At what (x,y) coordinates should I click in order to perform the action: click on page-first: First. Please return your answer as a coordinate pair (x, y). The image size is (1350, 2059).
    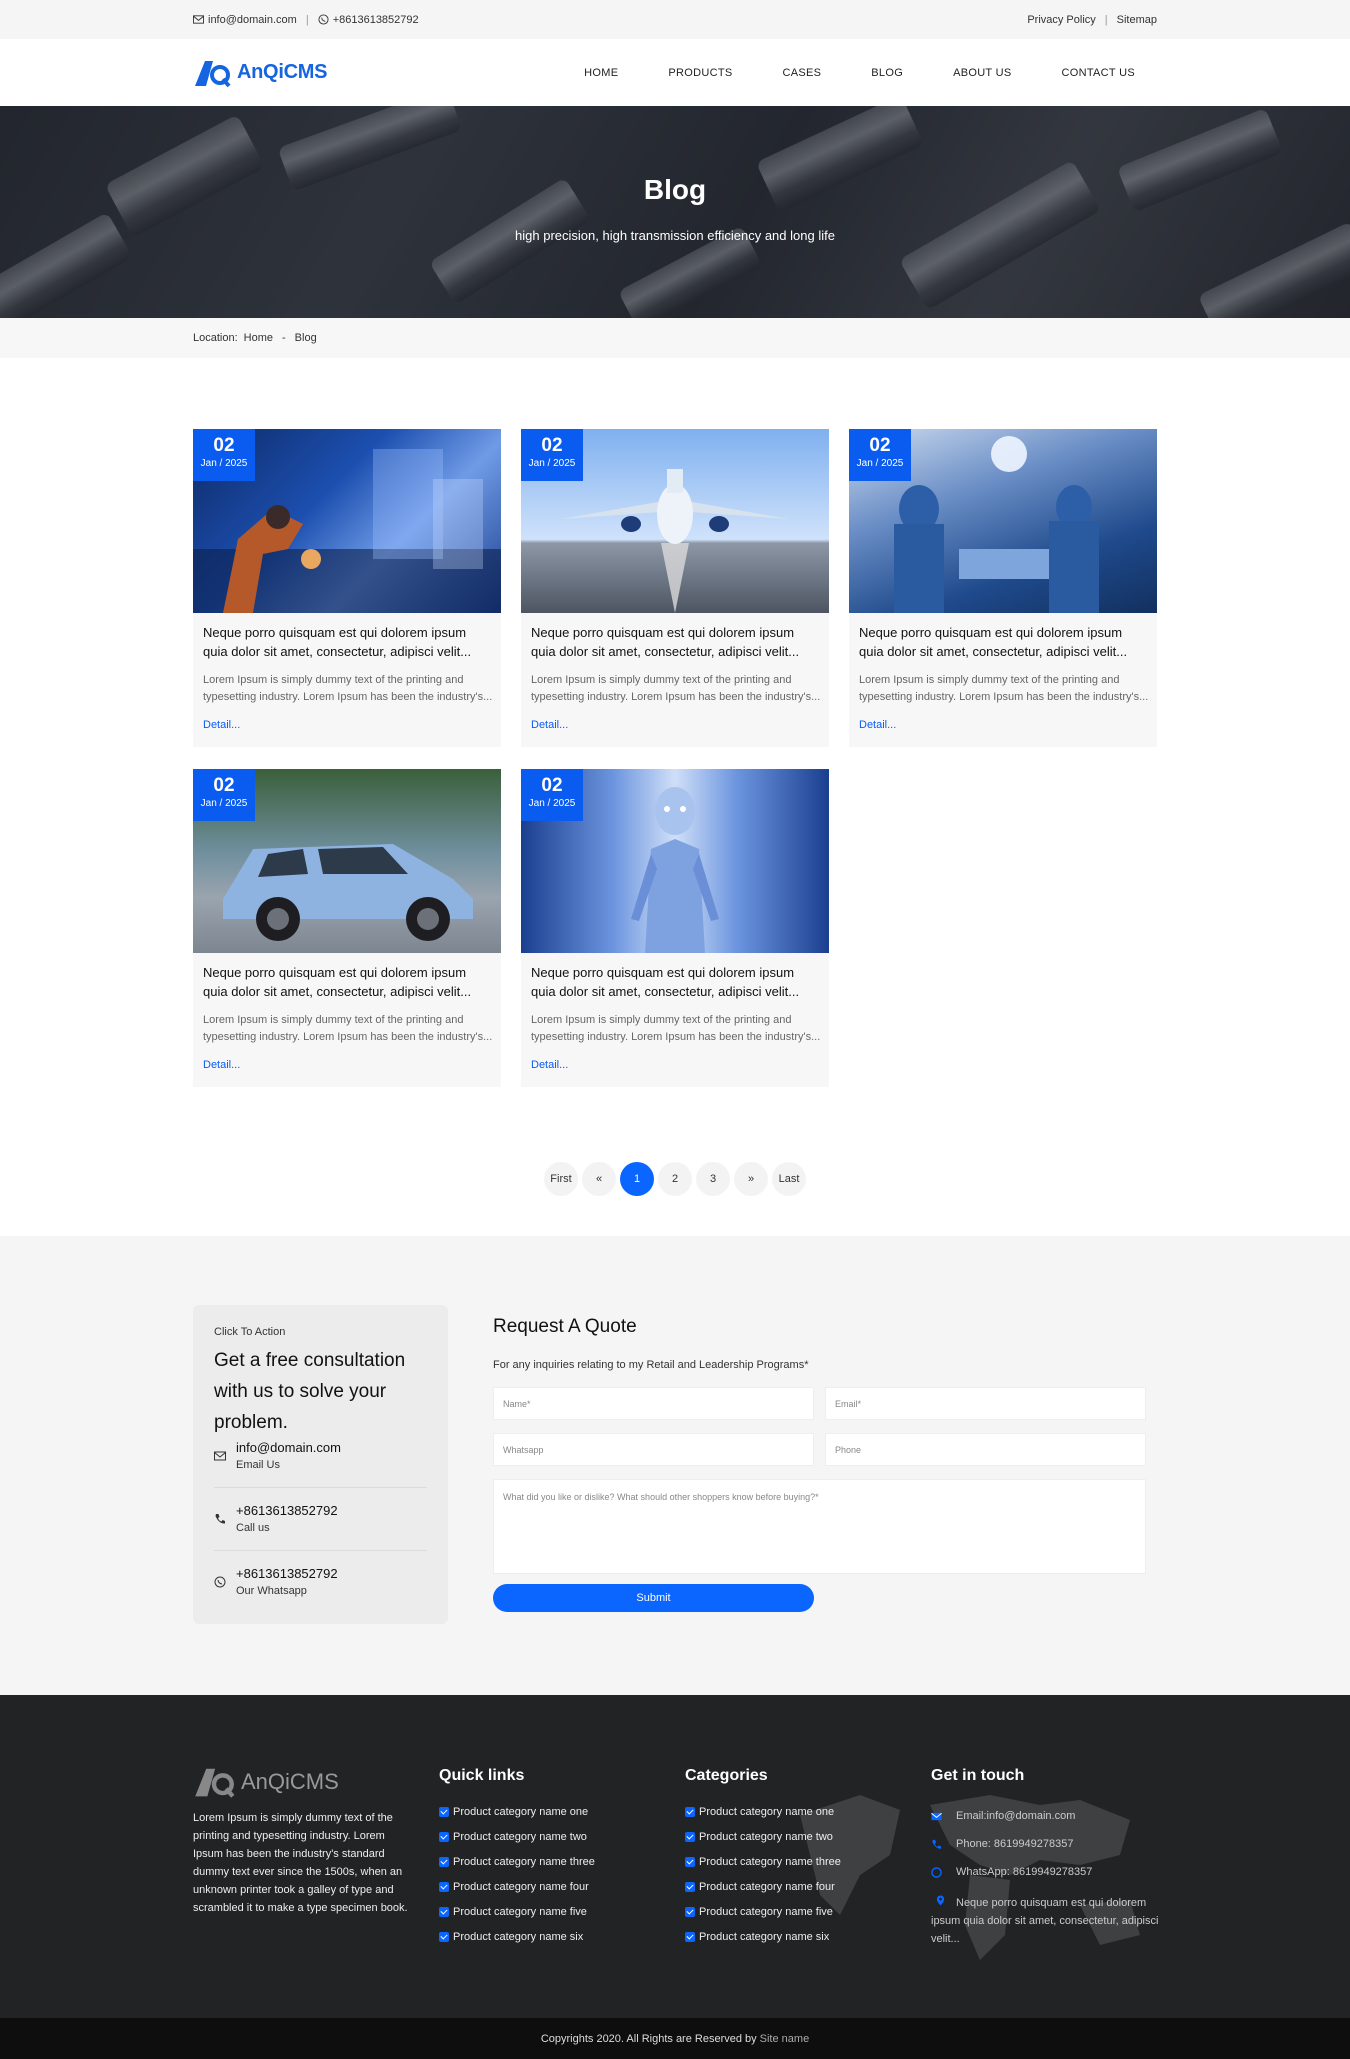
    Looking at the image, I should click on (561, 1179).